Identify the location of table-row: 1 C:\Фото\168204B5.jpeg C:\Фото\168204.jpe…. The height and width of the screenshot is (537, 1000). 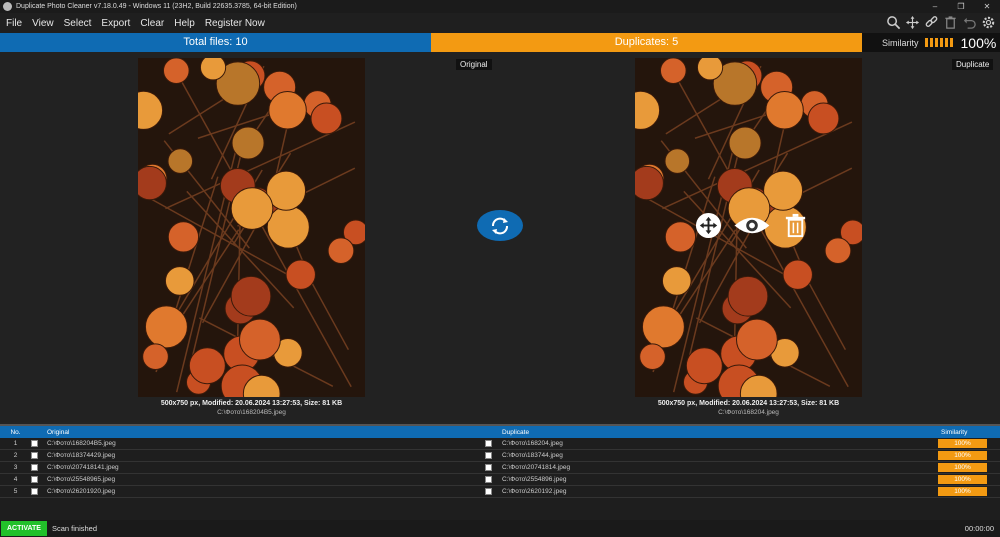
(500, 444).